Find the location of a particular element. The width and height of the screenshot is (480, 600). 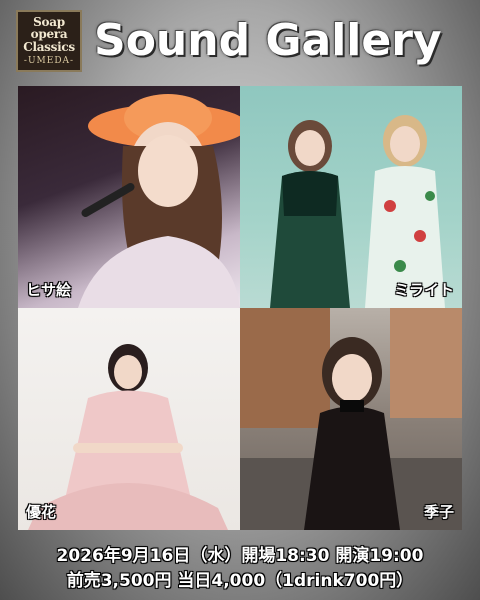

venue-logo: Soap opera Classics -UMEDA- is located at coordinates (49, 41).